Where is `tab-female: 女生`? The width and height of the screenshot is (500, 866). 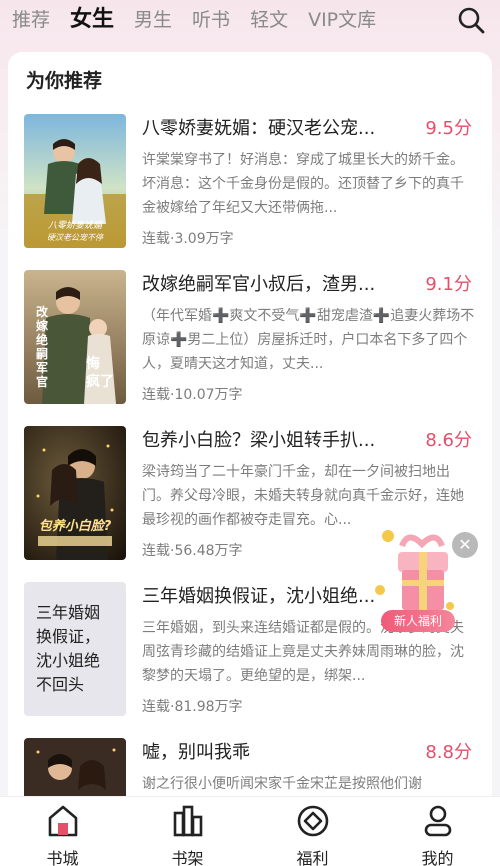 tab-female: 女生 is located at coordinates (92, 20).